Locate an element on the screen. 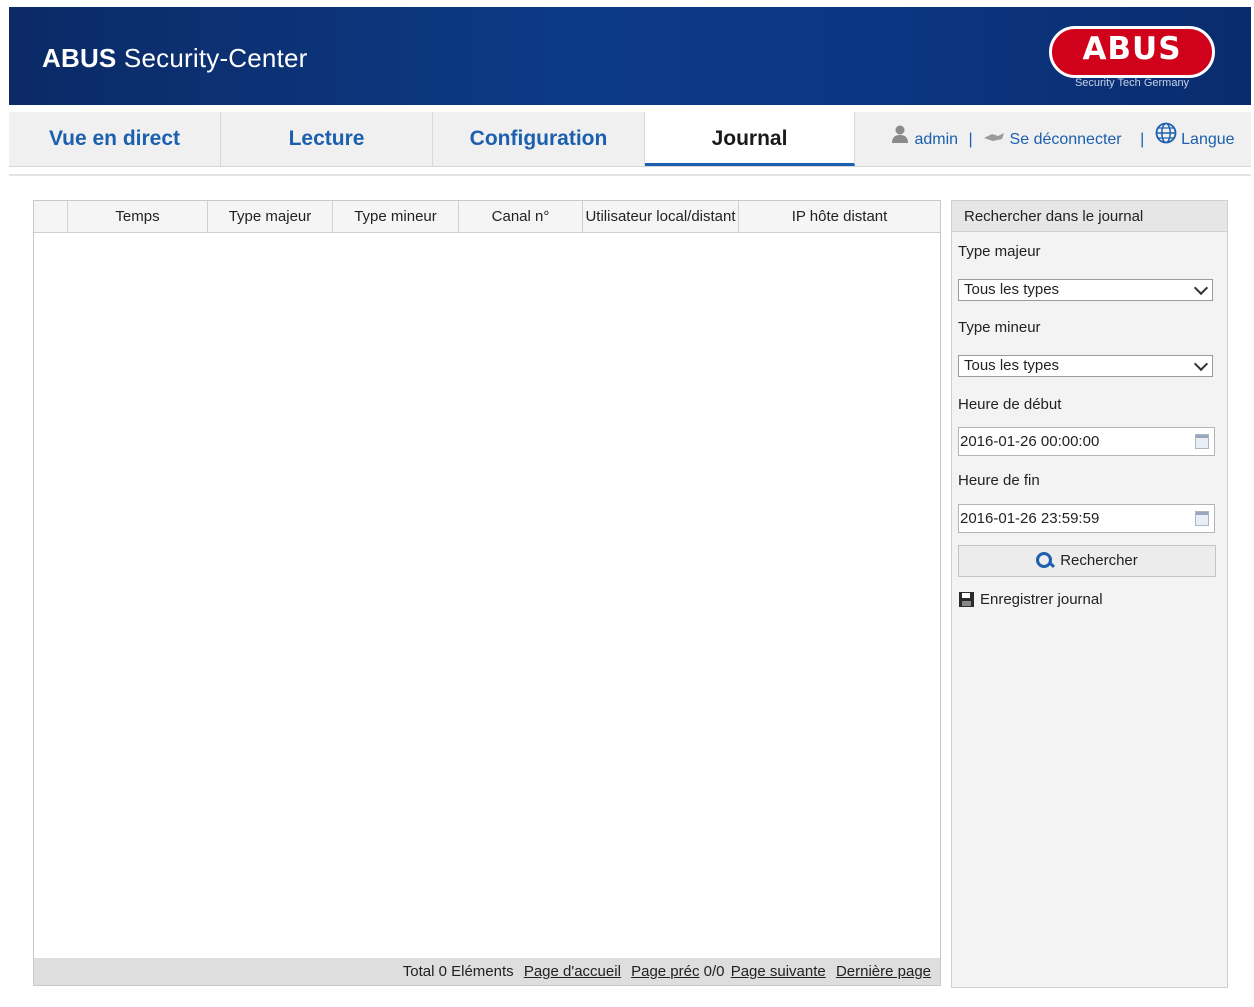  language-link: Langue is located at coordinates (1207, 139).